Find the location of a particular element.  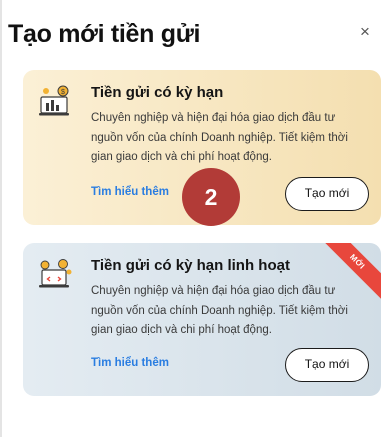

panel-edge is located at coordinates (1, 218).